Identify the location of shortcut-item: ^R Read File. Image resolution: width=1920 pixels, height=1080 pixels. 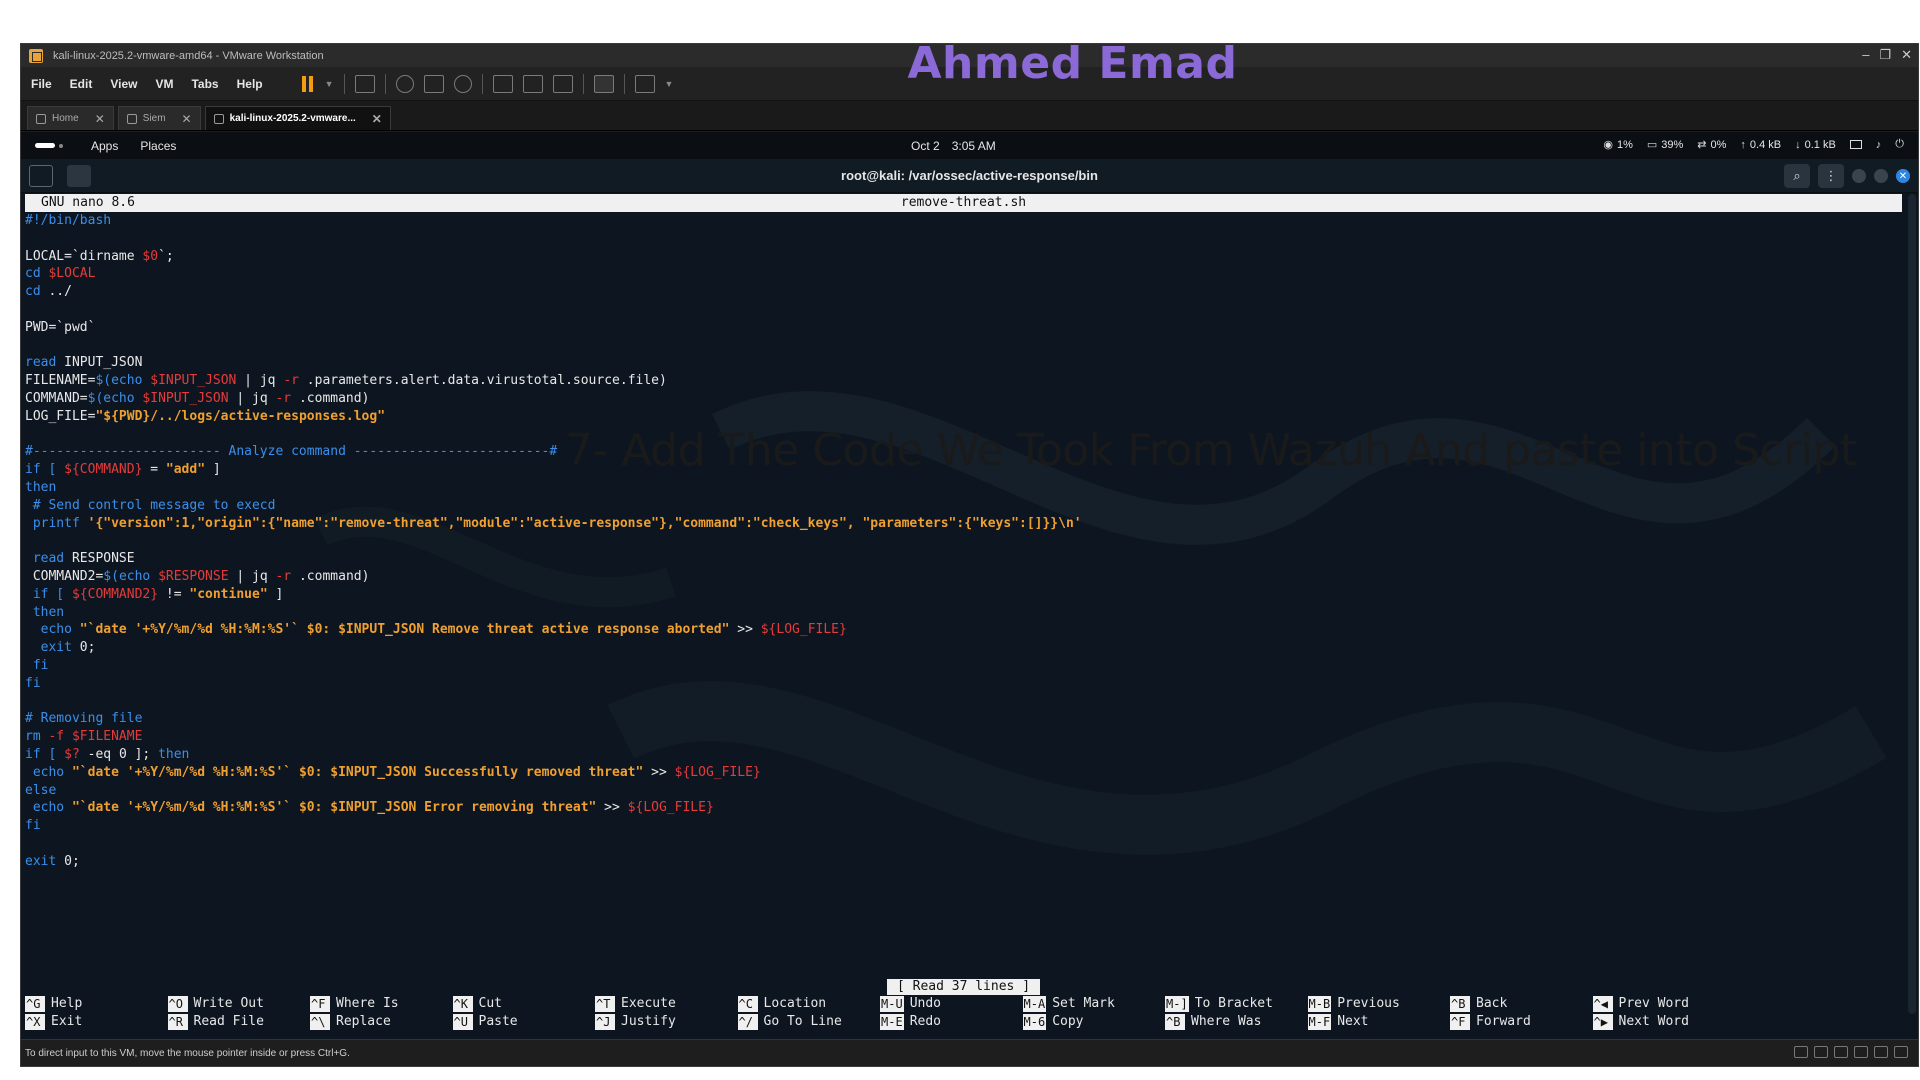
(239, 1022).